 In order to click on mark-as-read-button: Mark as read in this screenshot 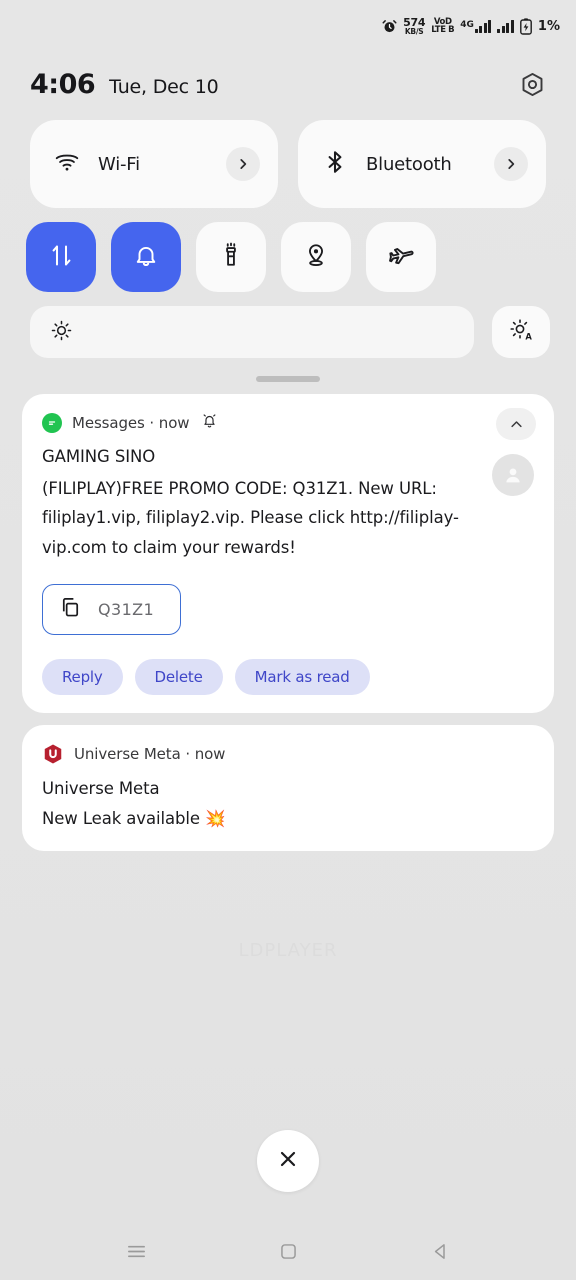, I will do `click(302, 677)`.